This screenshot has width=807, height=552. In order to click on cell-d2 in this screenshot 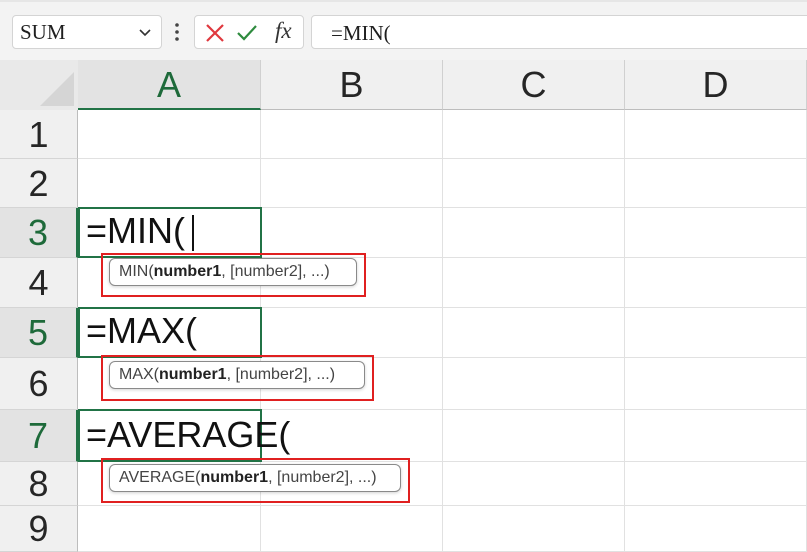, I will do `click(716, 183)`.